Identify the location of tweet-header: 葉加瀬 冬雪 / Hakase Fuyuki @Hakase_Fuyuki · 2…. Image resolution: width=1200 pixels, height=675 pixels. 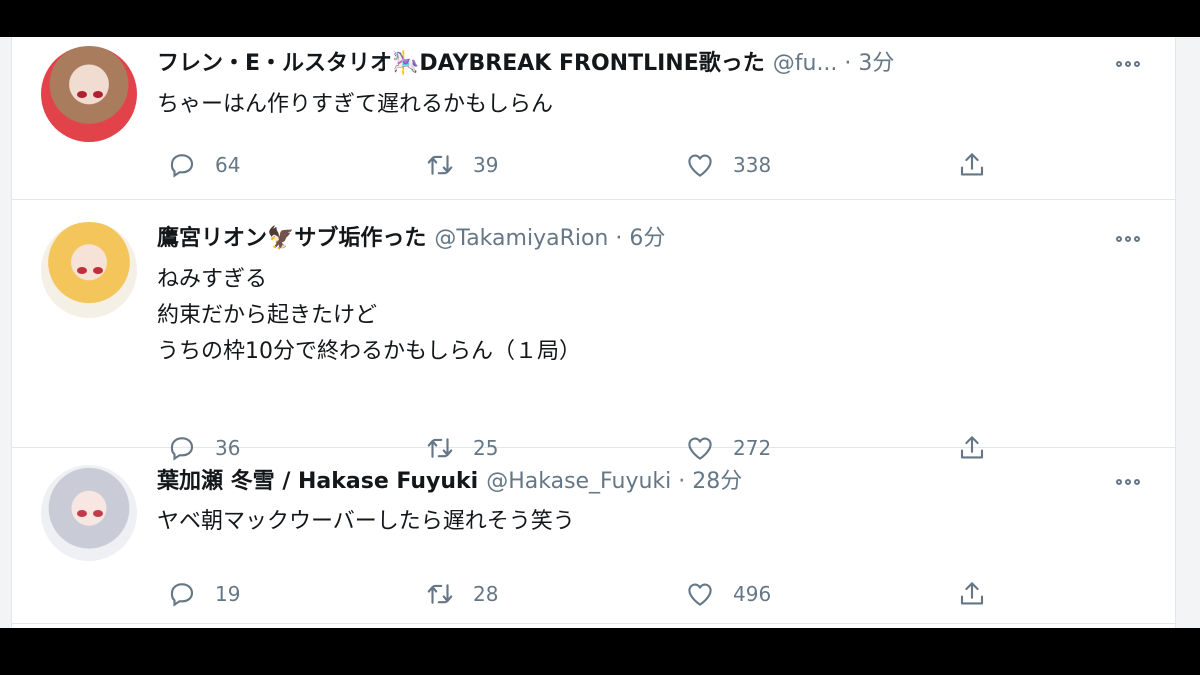
(449, 482).